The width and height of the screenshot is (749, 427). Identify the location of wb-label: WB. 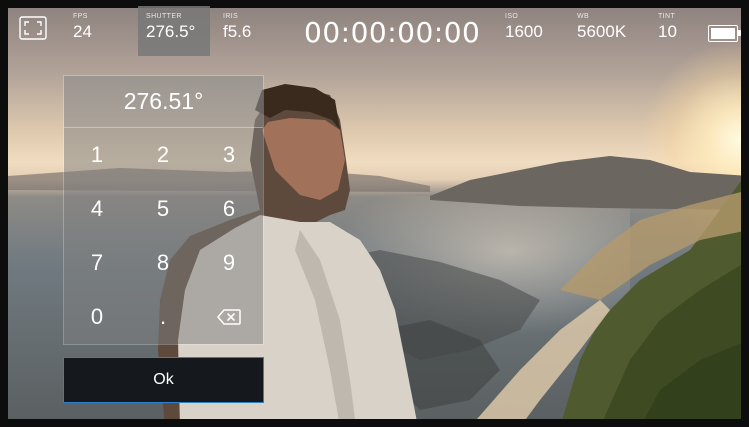
(583, 16).